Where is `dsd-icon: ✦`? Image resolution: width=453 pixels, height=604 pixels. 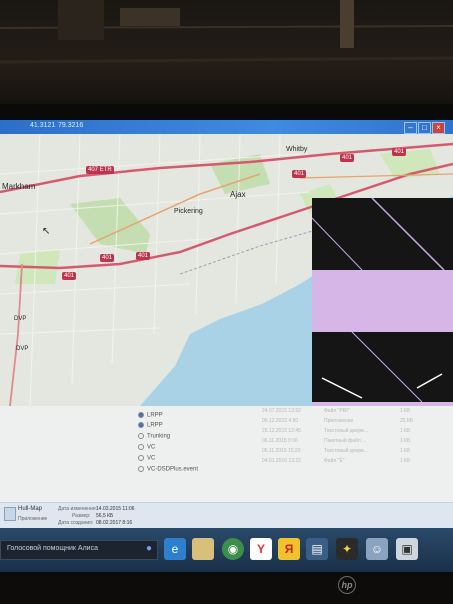 dsd-icon: ✦ is located at coordinates (347, 549).